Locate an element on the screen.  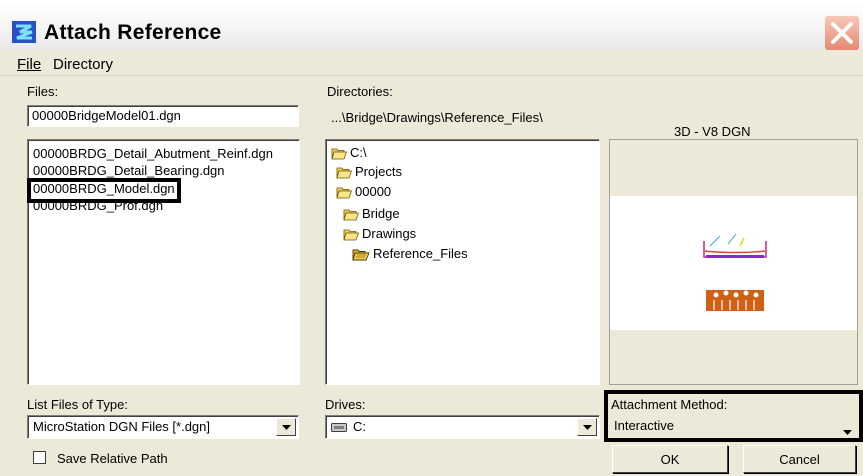
title-bar: Attach Reference is located at coordinates (431, 25).